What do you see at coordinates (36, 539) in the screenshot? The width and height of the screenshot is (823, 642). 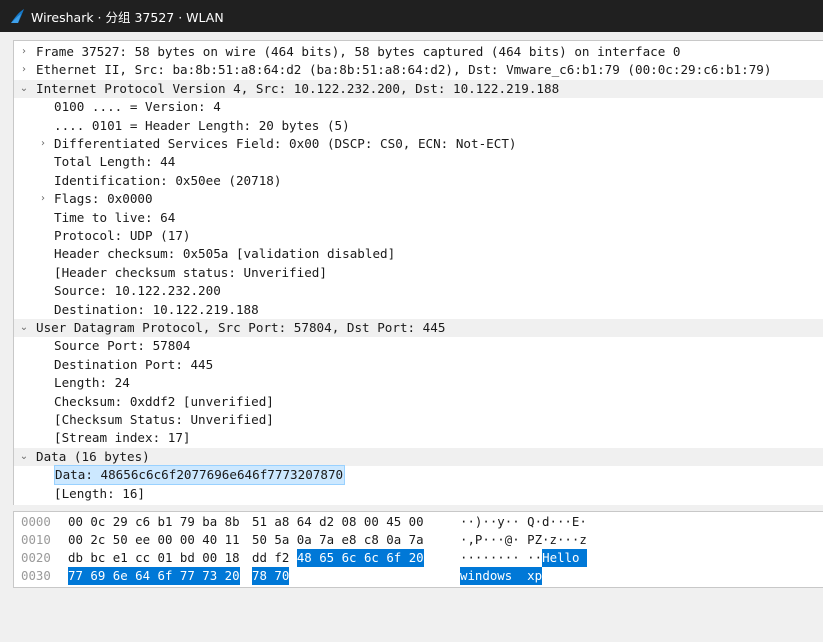 I see `hex-offset: 0010` at bounding box center [36, 539].